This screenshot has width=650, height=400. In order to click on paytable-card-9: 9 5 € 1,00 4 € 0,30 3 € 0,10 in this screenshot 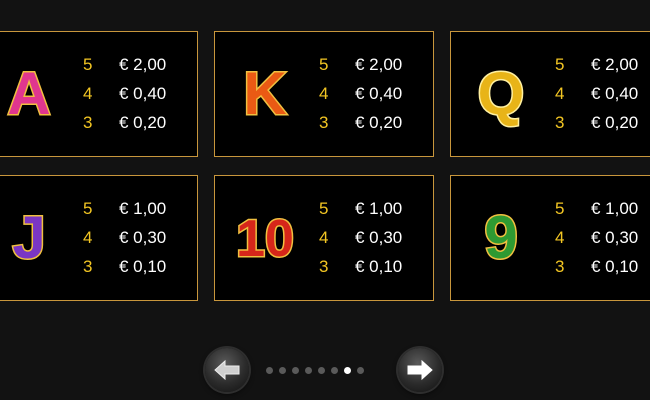, I will do `click(550, 238)`.